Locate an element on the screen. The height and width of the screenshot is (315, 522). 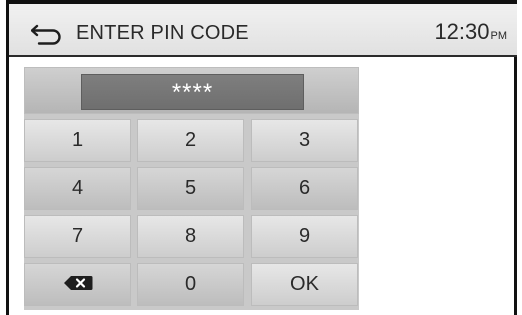
pin-display-bar: **** is located at coordinates (191, 90).